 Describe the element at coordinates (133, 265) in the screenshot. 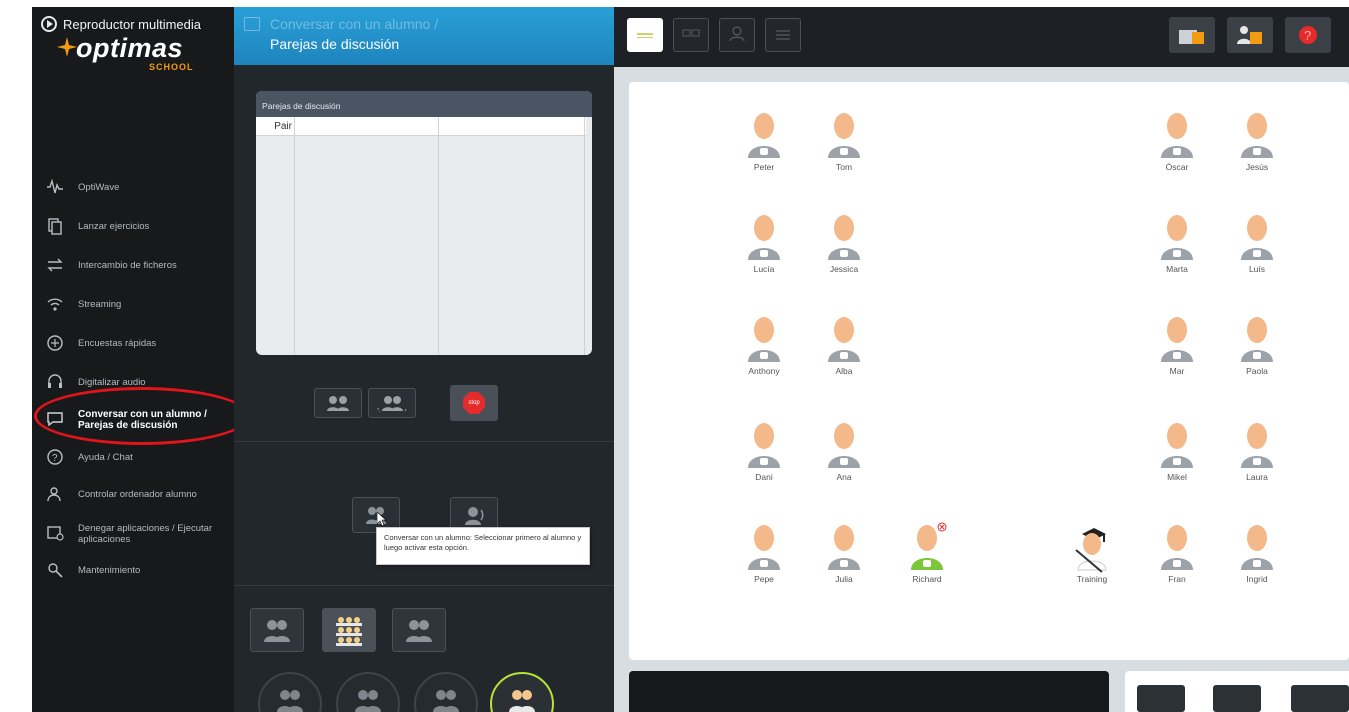

I see `sidebar-item-intercambio-ficheros: Intercambio de ficheros` at that location.